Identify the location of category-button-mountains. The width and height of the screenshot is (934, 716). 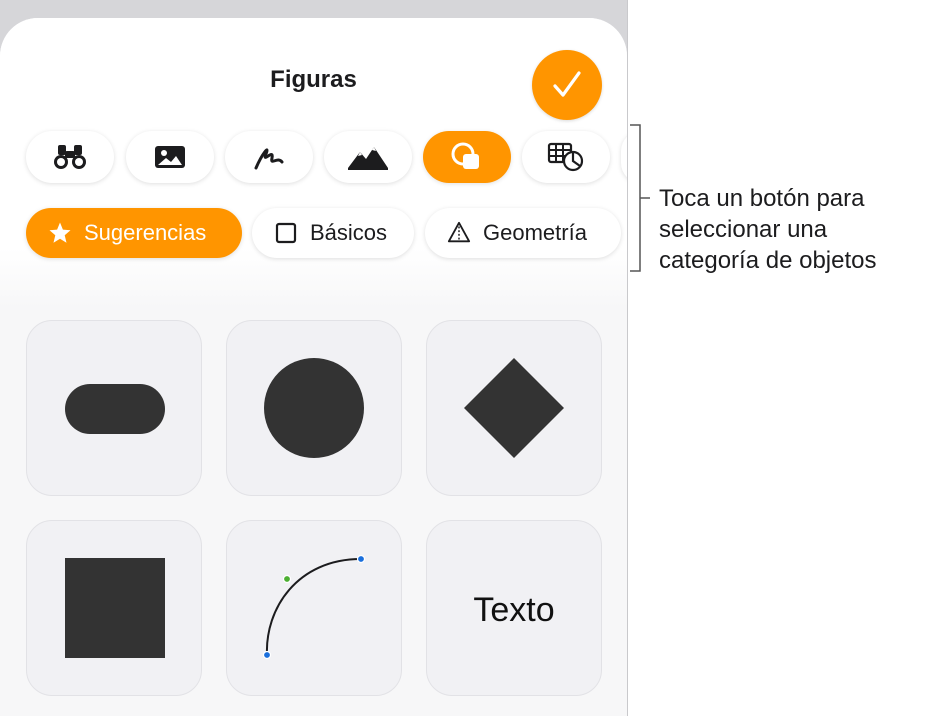
(368, 157).